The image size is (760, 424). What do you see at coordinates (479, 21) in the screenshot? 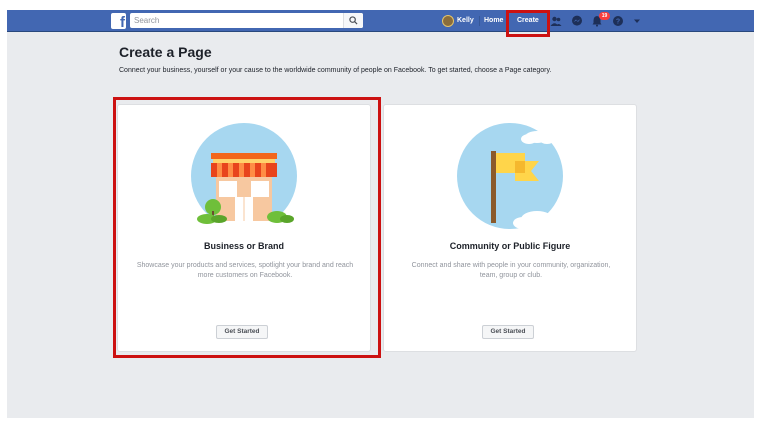
I see `nav-divider` at bounding box center [479, 21].